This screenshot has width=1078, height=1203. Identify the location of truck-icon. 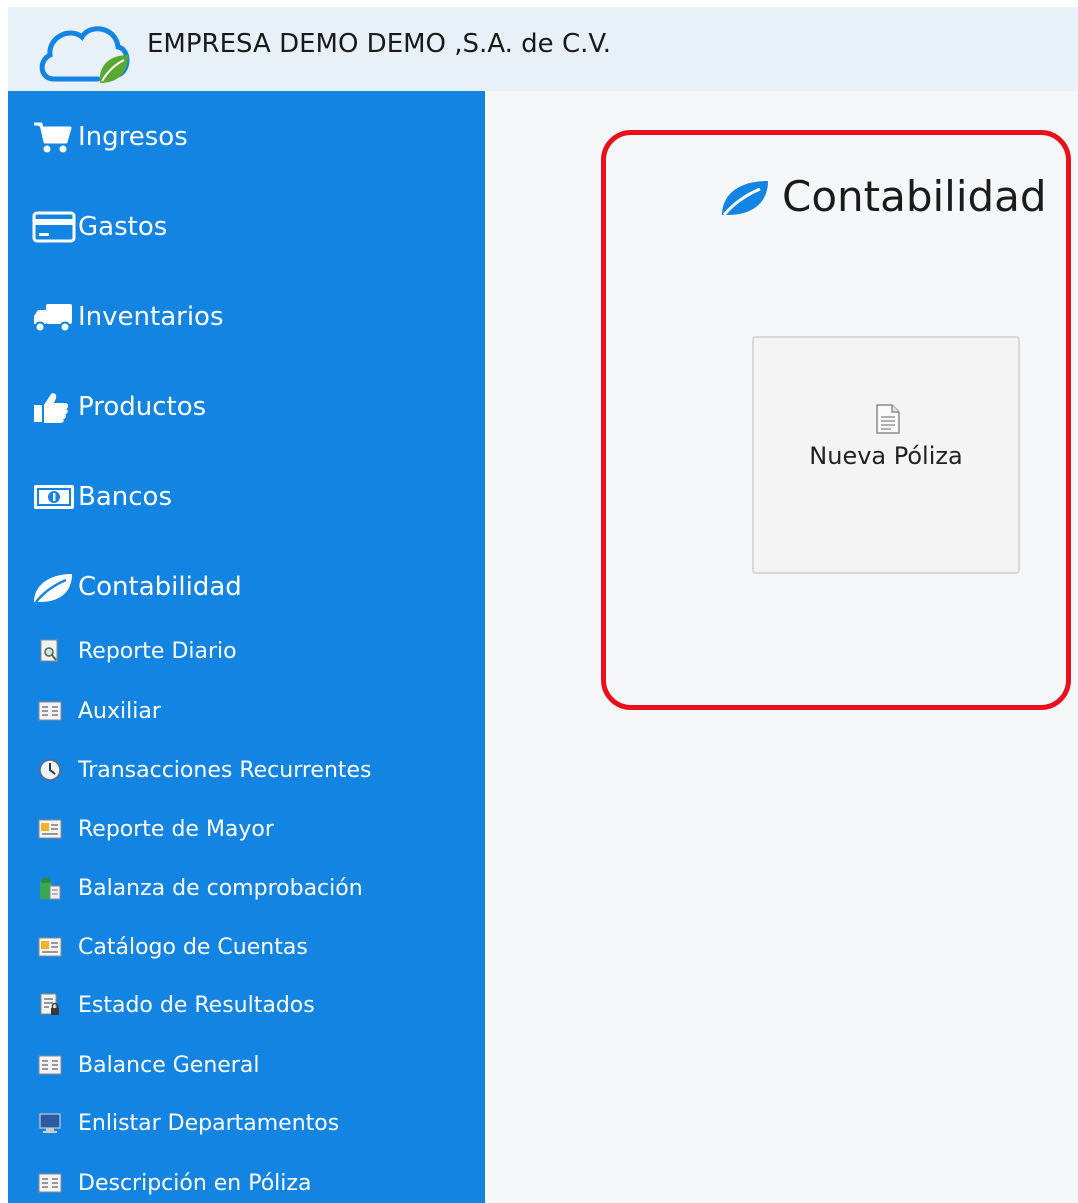
(55, 317).